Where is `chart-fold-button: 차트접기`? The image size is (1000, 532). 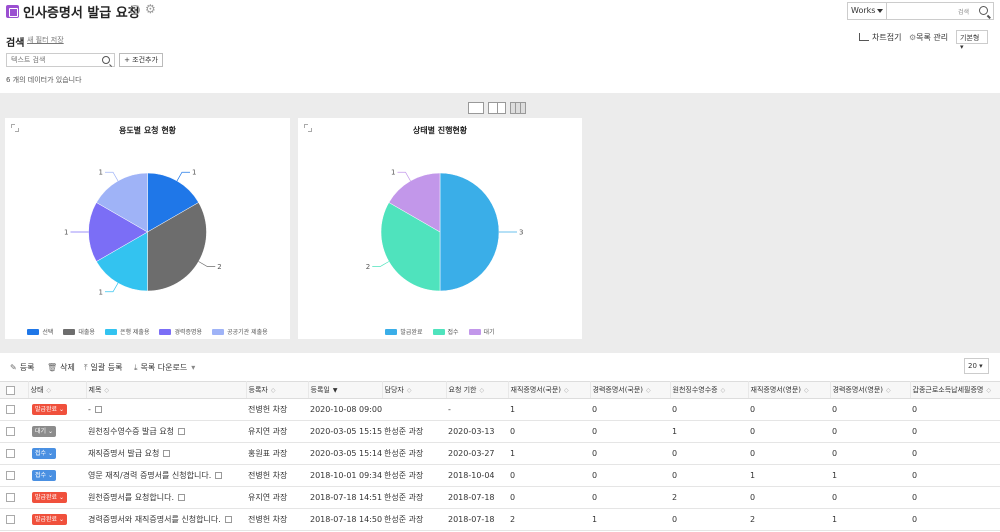
chart-fold-button: 차트접기 is located at coordinates (880, 37).